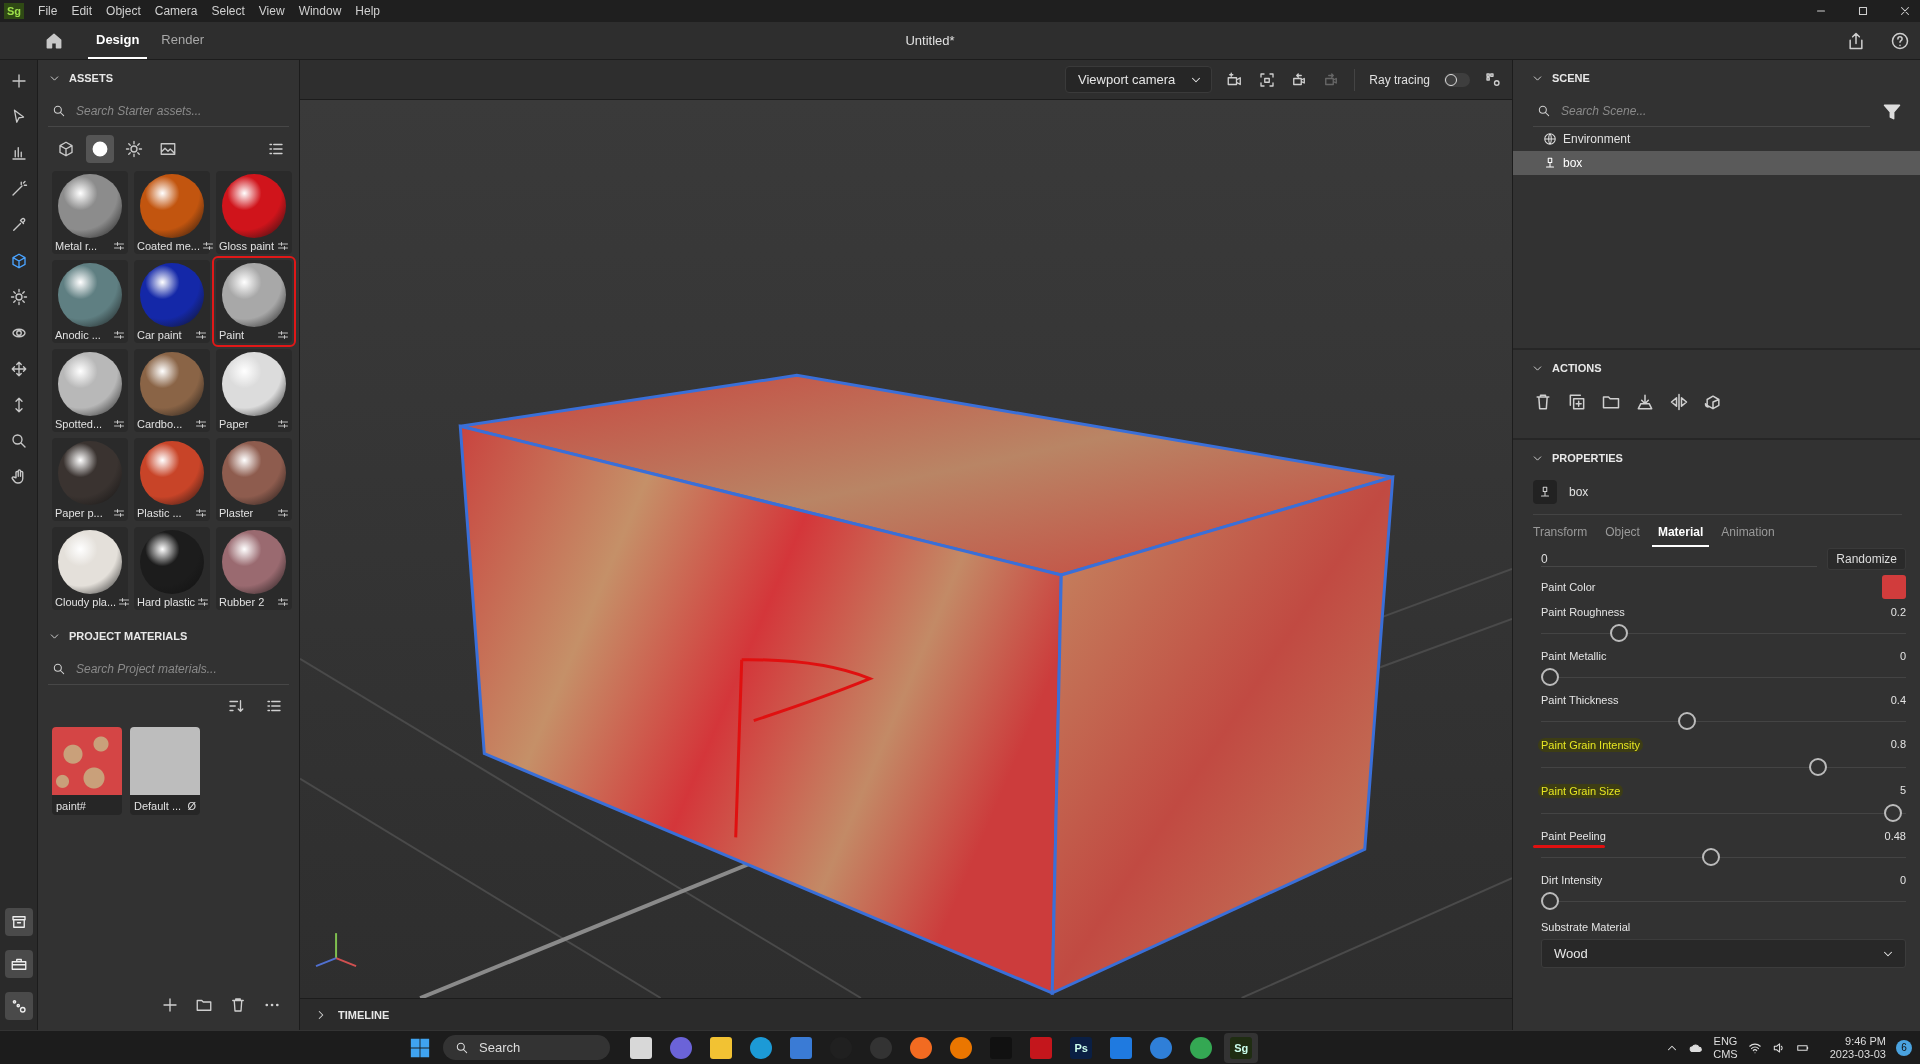 The image size is (1920, 1064). What do you see at coordinates (1457, 79) in the screenshot?
I see `ray-tracing-toggle` at bounding box center [1457, 79].